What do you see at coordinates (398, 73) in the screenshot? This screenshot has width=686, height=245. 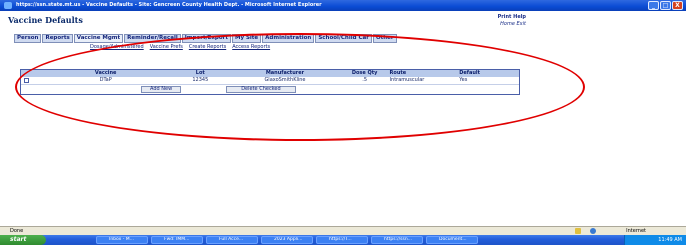 I see `header-route: Route` at bounding box center [398, 73].